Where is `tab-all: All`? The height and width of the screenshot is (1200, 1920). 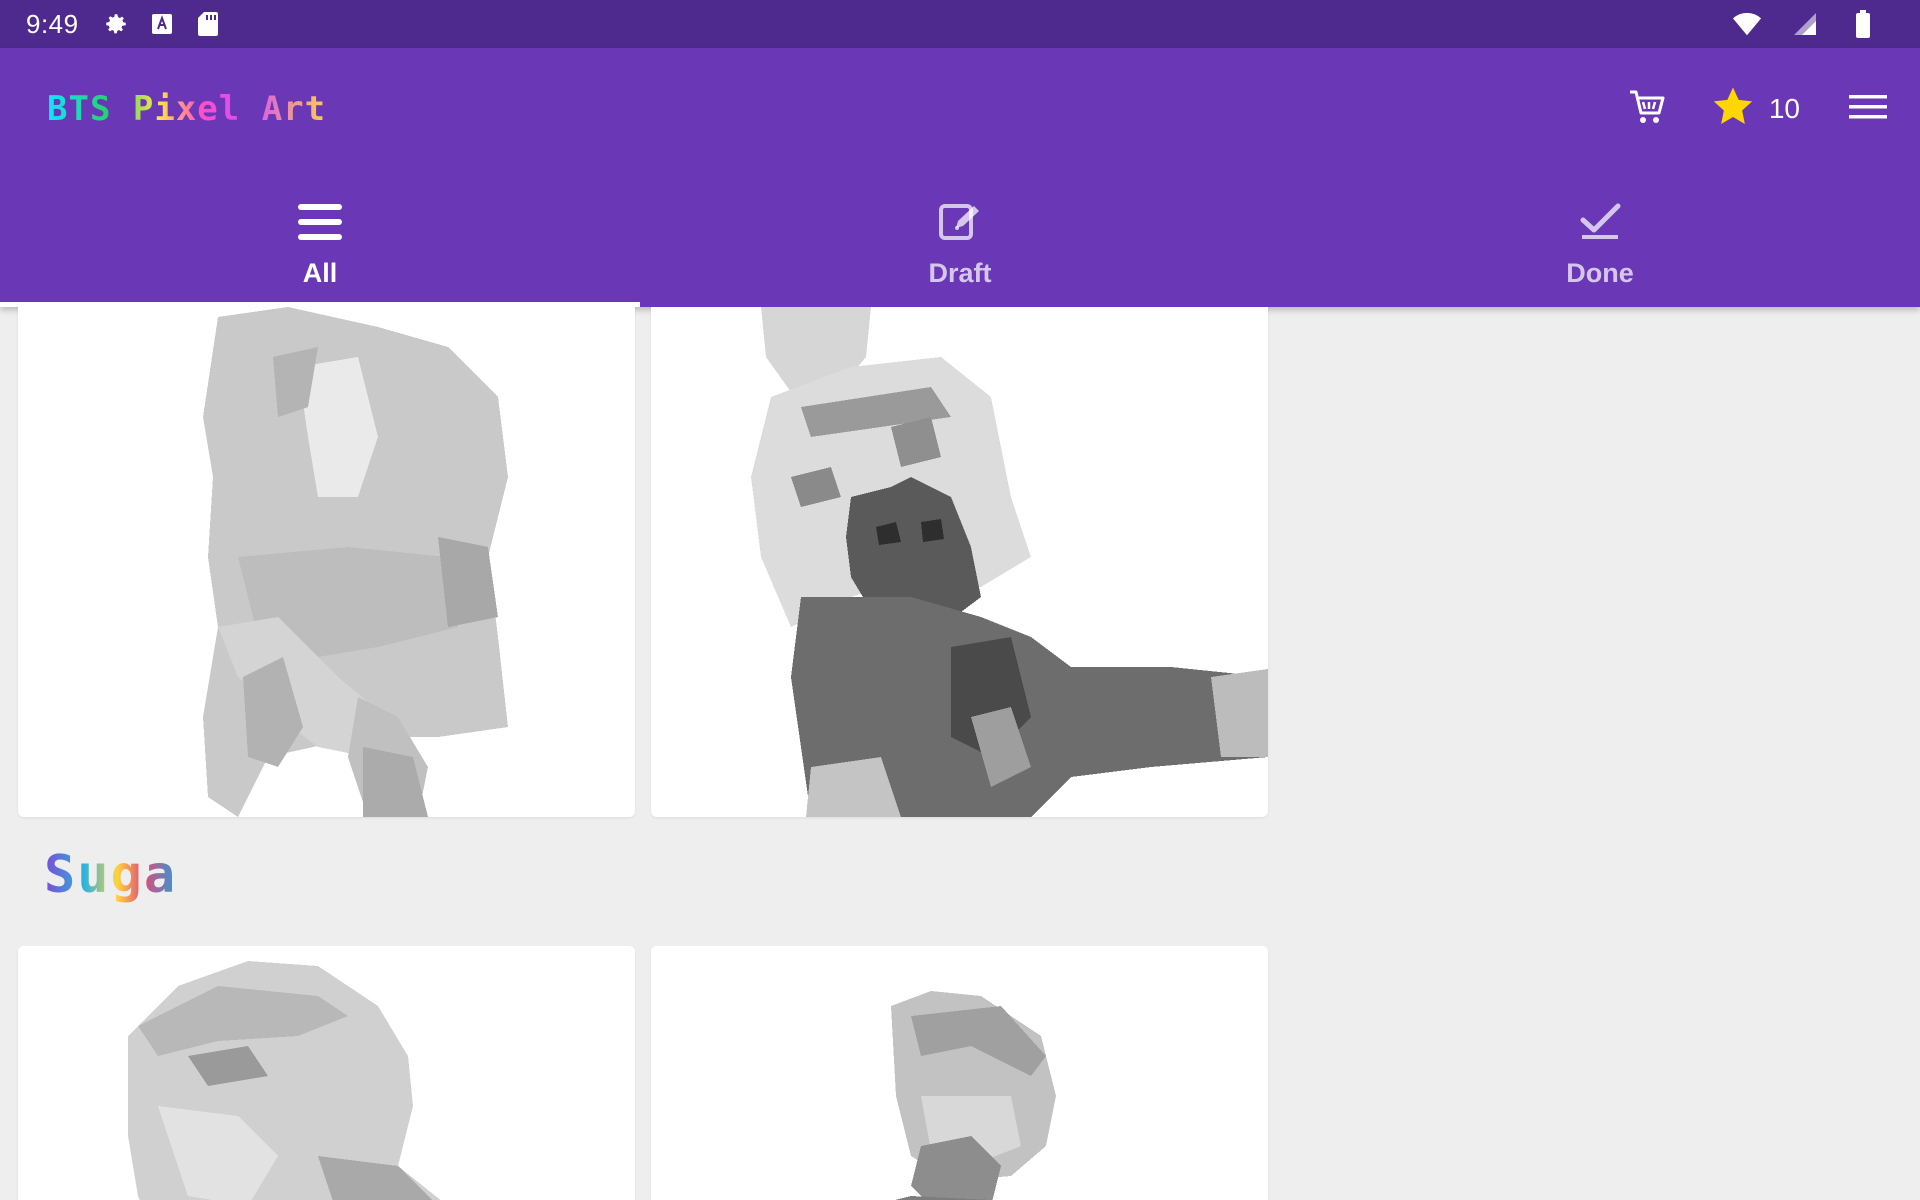 tab-all: All is located at coordinates (320, 242).